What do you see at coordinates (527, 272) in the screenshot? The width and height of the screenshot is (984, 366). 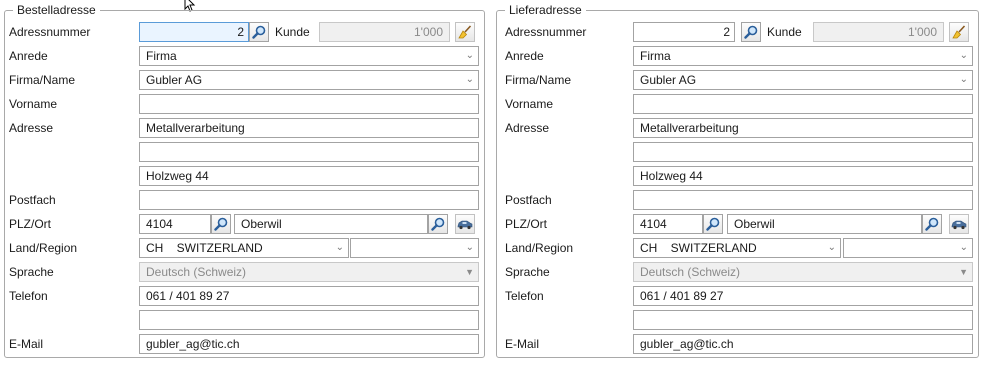 I see `label-sprache: Sprache` at bounding box center [527, 272].